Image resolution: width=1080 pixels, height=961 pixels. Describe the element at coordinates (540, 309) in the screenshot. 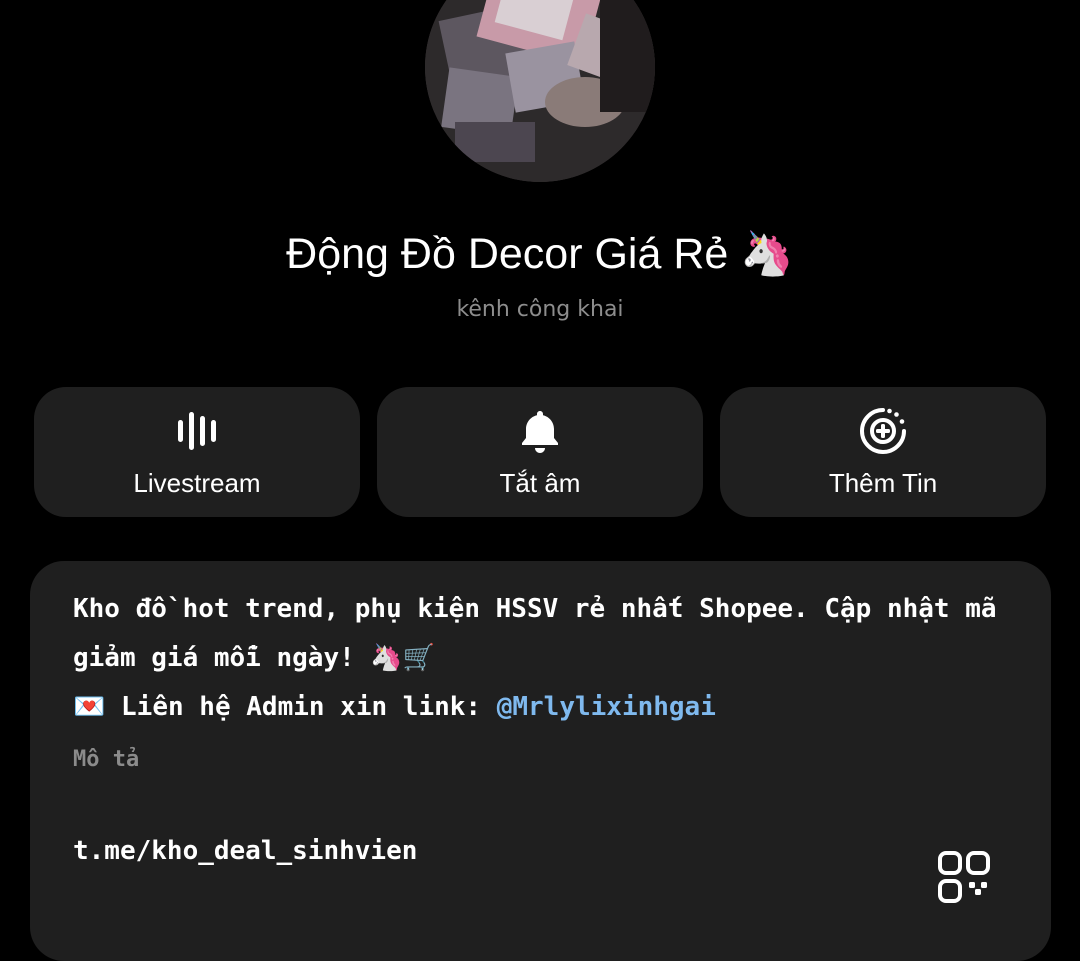

I see `channel-type-label: kênh công khai` at that location.